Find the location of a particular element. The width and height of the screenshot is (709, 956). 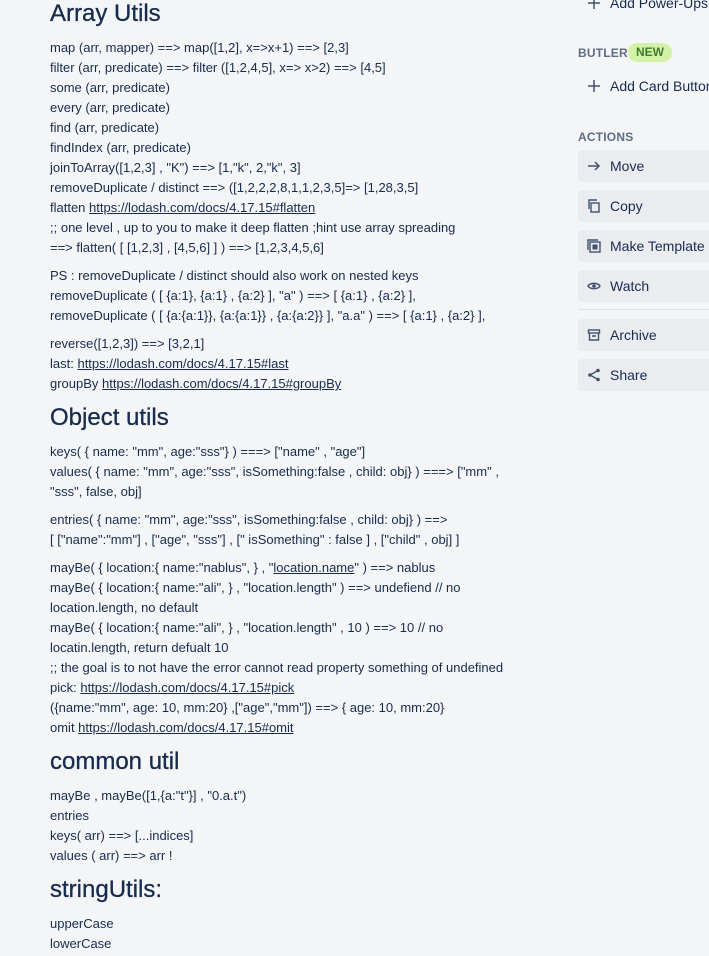

archive-label: Archive is located at coordinates (633, 335).